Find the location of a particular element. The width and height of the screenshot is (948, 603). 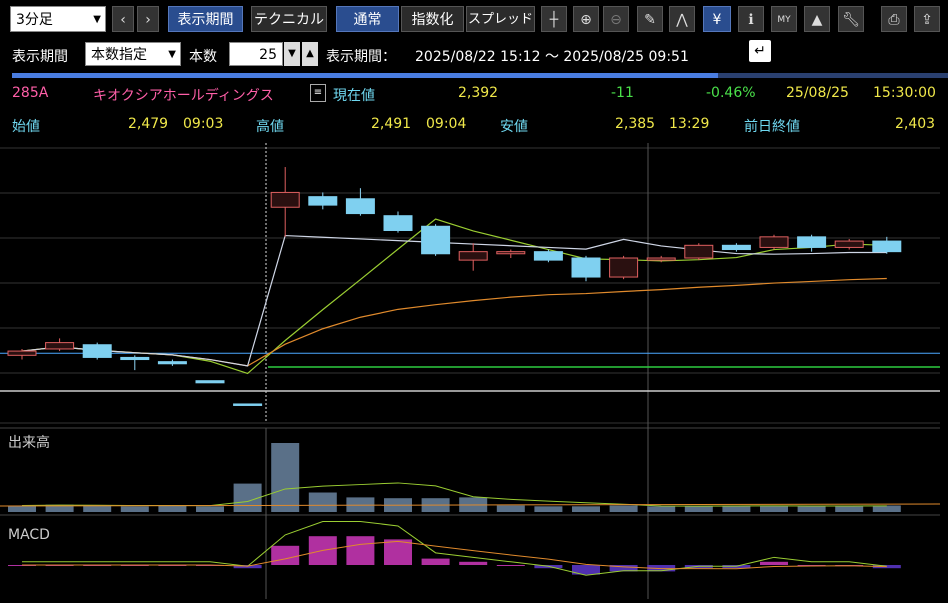

wave-button: ⋀ is located at coordinates (682, 19).